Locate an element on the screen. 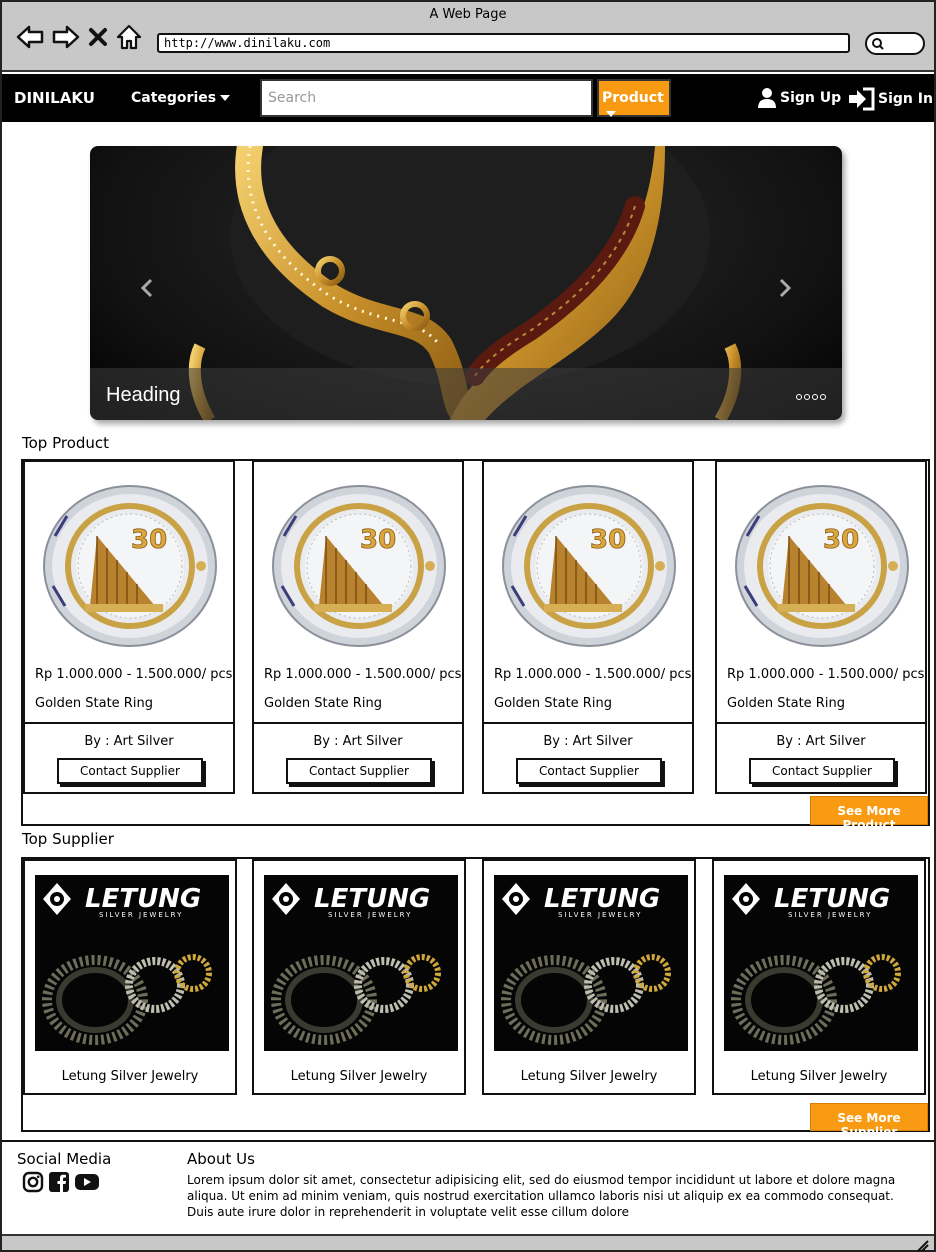  instagram-icon is located at coordinates (33, 1184).